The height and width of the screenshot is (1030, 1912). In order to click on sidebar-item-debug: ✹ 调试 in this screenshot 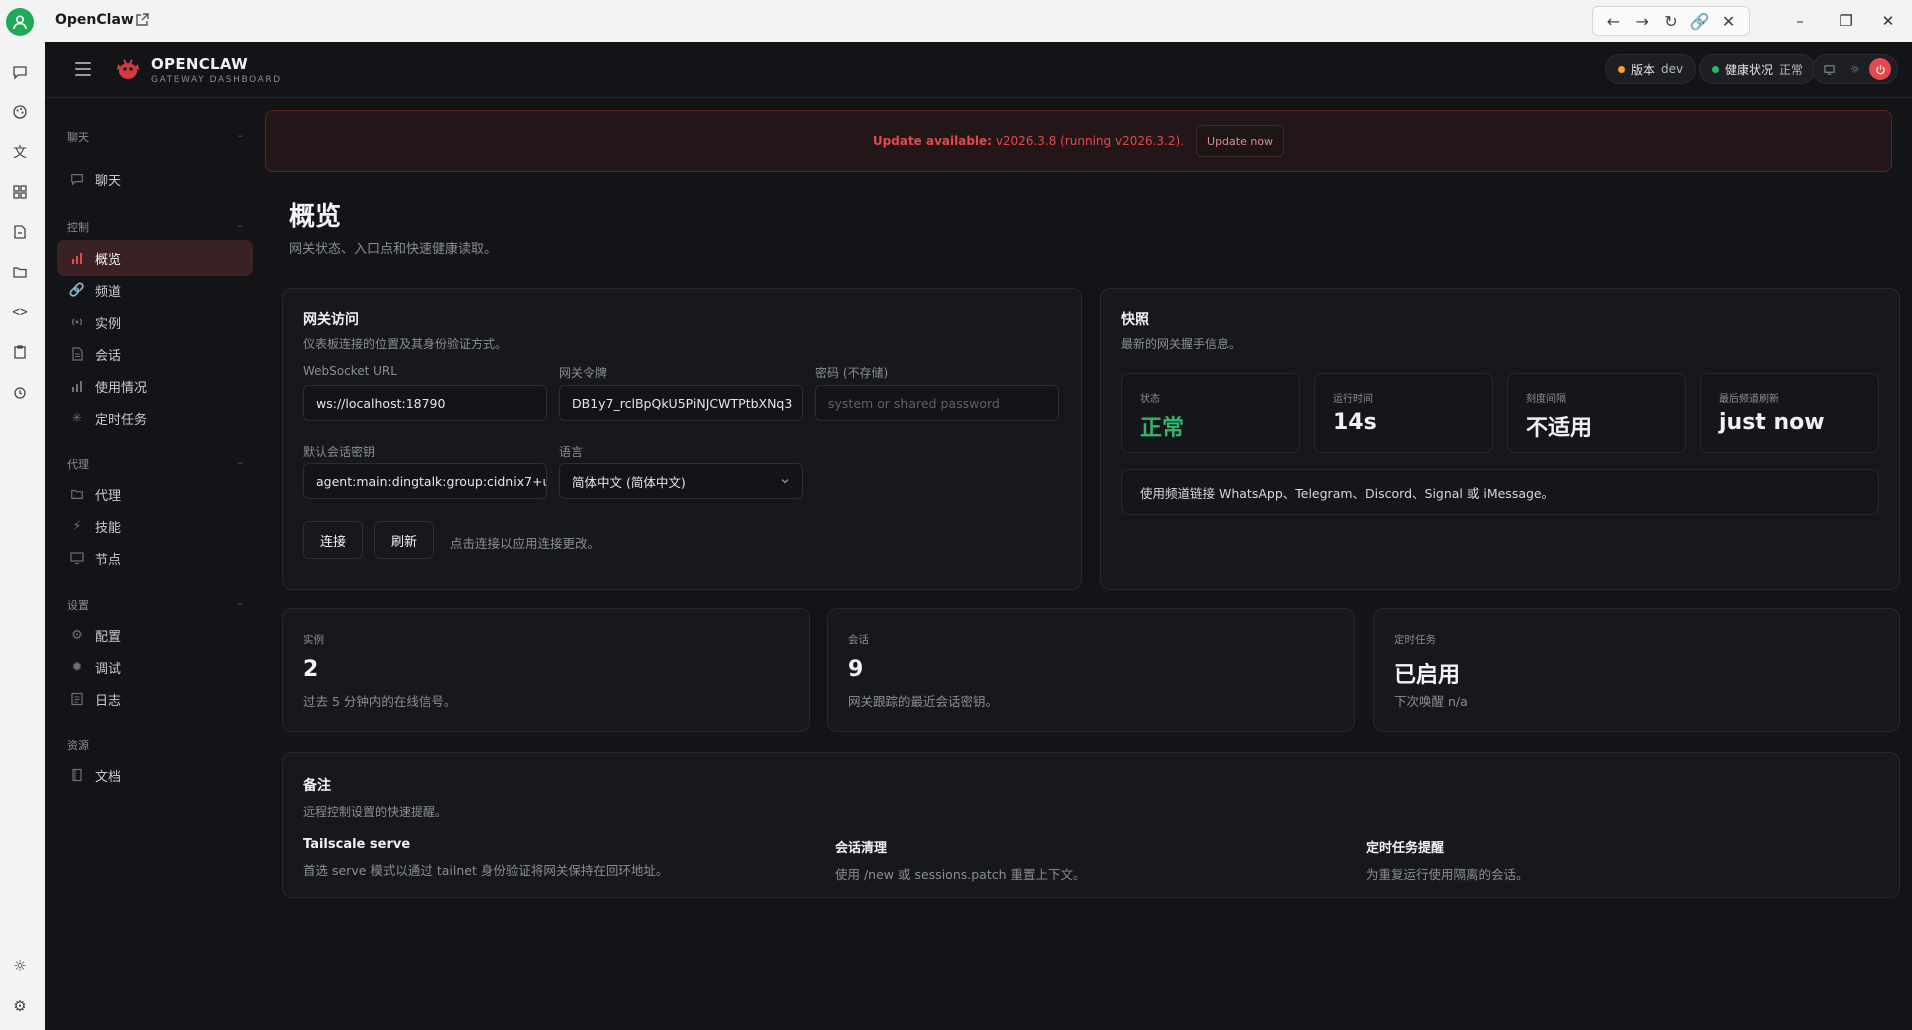, I will do `click(155, 667)`.